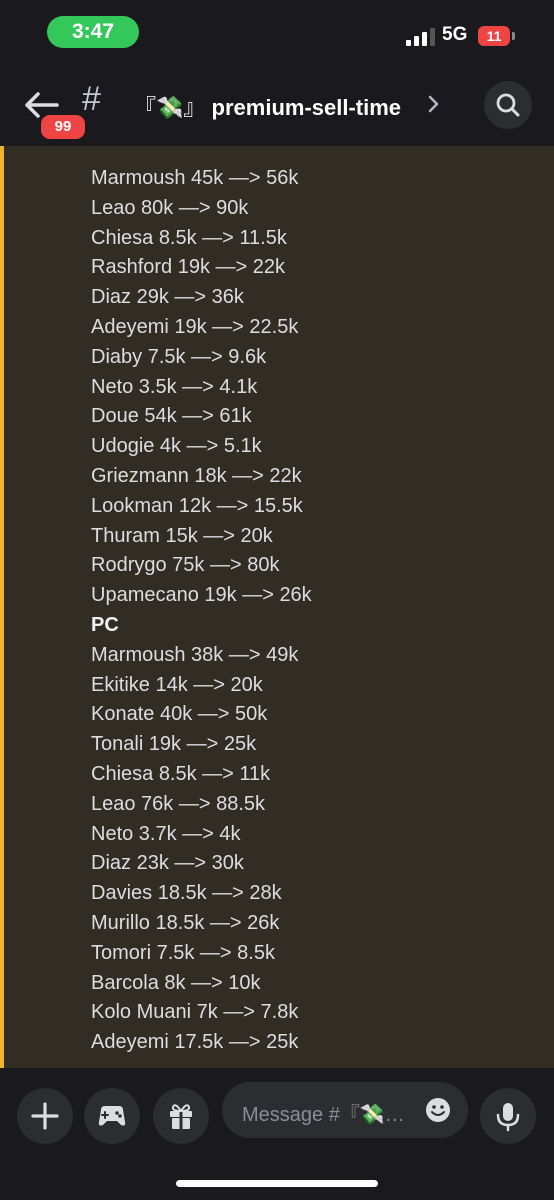 Image resolution: width=554 pixels, height=1200 pixels. I want to click on channel-name: premium-sell-time, so click(306, 107).